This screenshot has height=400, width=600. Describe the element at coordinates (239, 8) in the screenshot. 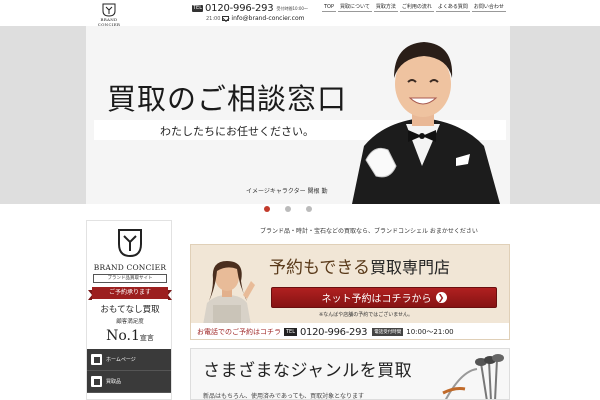

I see `header-phone: 0120-996-293` at that location.